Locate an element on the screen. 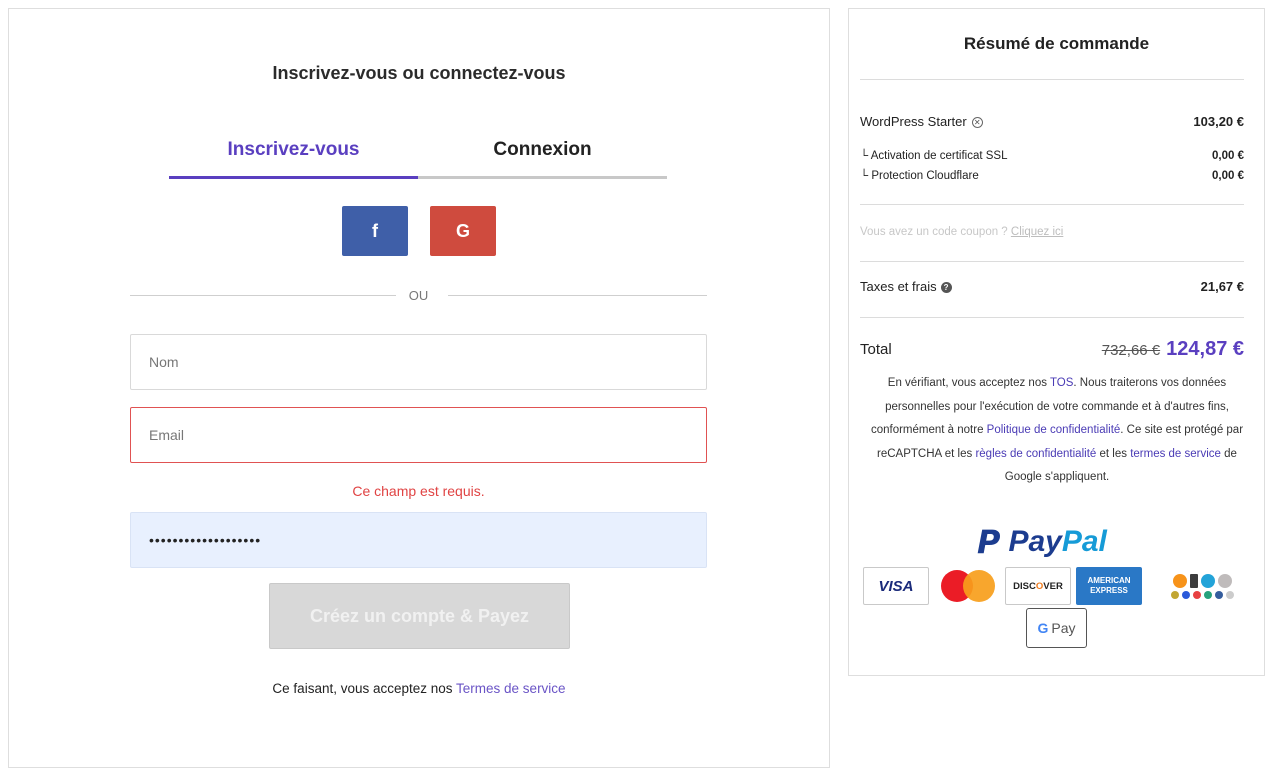 This screenshot has height=768, width=1265. divider-text: OU is located at coordinates (418, 295).